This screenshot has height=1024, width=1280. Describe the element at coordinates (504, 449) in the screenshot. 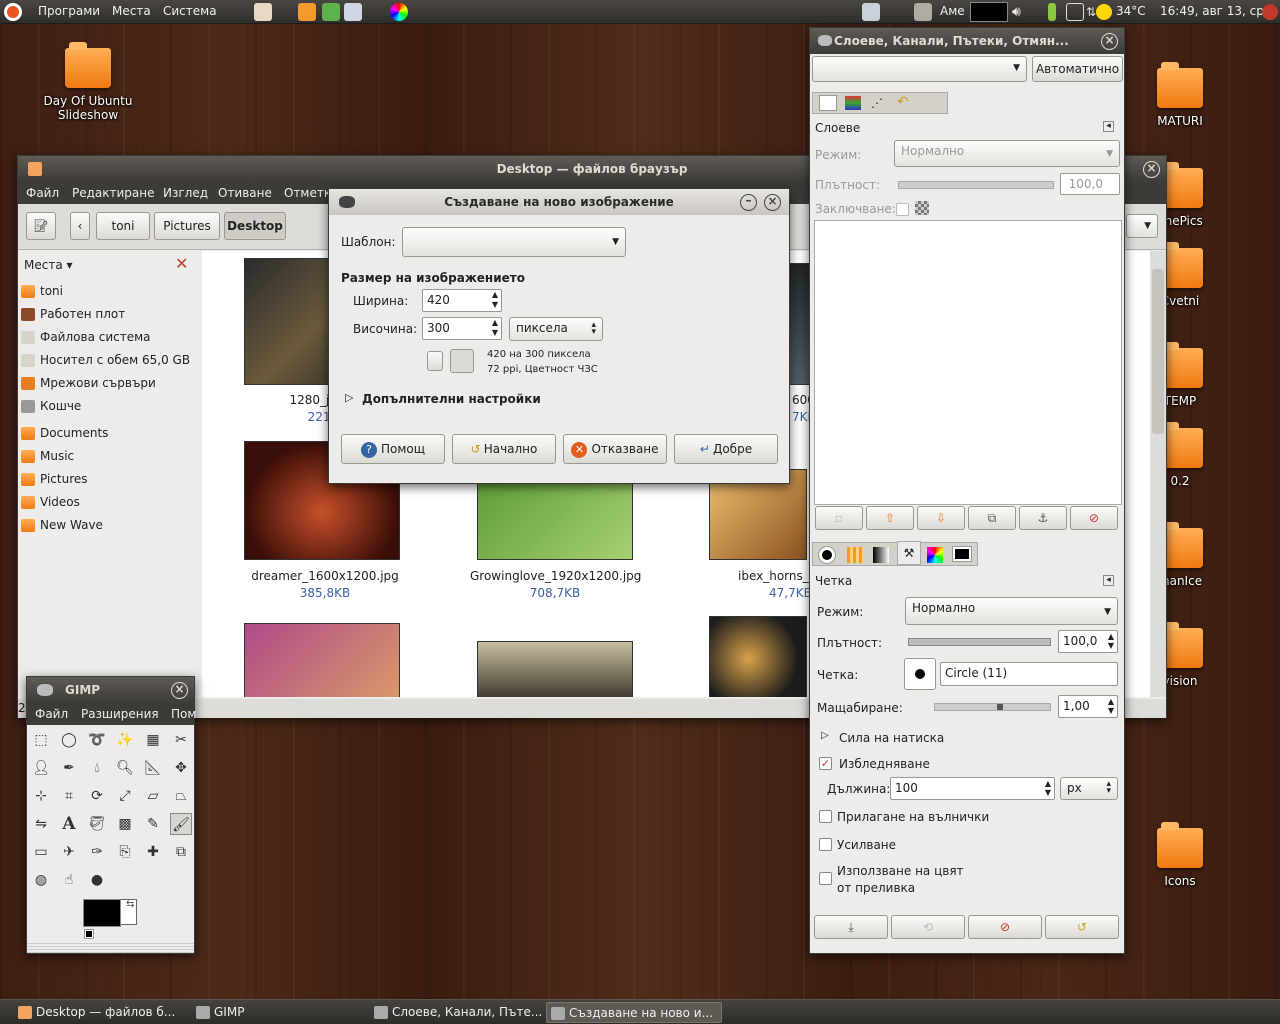

I see `reset-button: ↺ Начално` at that location.